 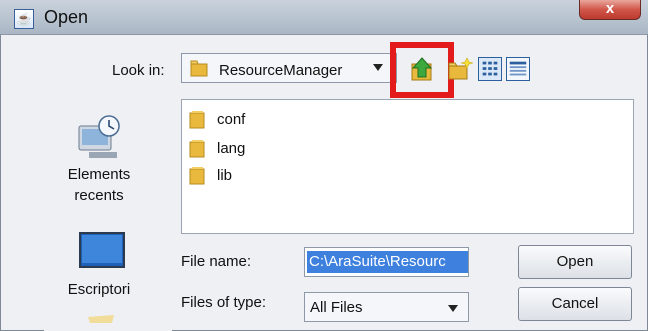 I want to click on desktop-icon, so click(x=102, y=250).